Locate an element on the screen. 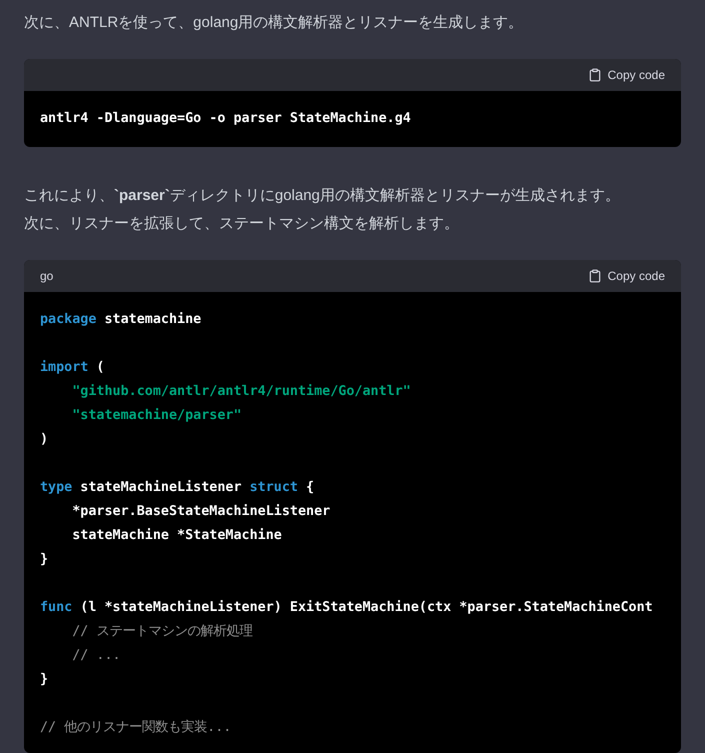  code-line: "github.com/antlr/antlr4/runtime/Go/antlr" is located at coordinates (241, 391).